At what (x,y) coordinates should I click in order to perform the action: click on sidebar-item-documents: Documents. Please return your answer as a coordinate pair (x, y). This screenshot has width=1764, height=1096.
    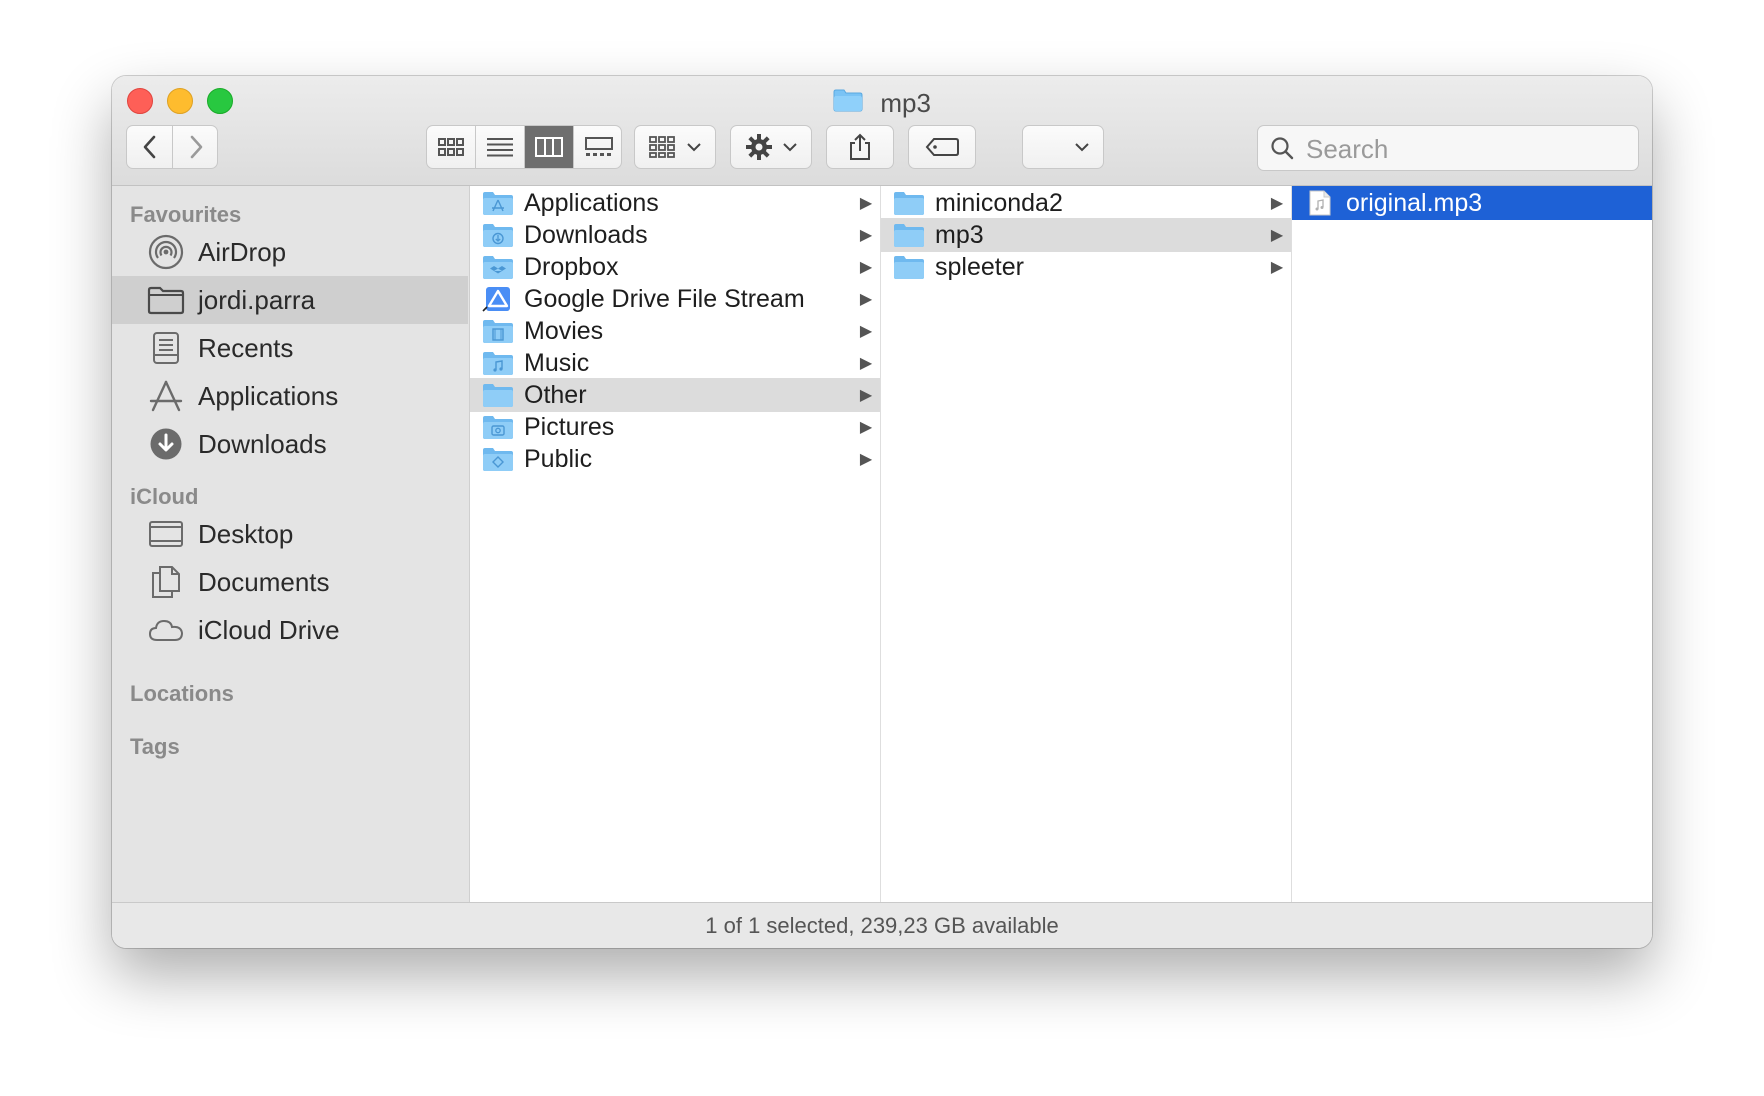
    Looking at the image, I should click on (290, 582).